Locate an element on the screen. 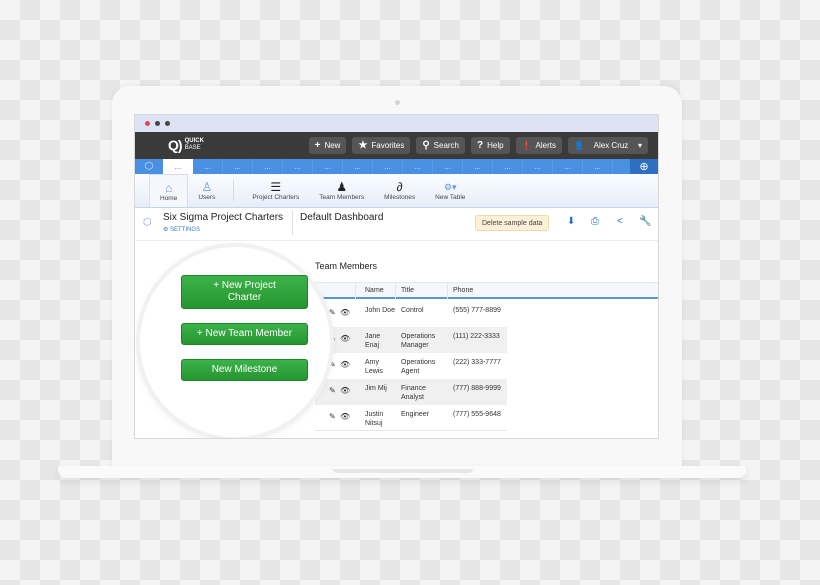  search-icon: ⚲ is located at coordinates (426, 145).